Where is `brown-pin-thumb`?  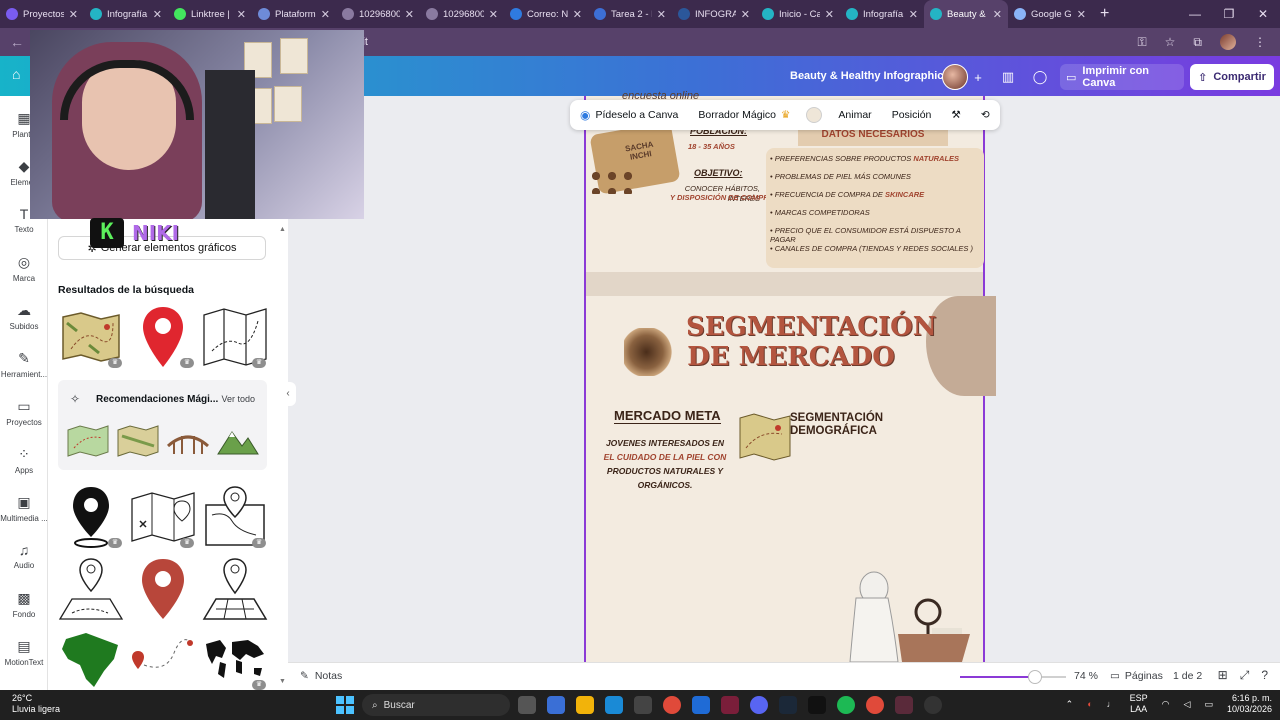 brown-pin-thumb is located at coordinates (163, 589).